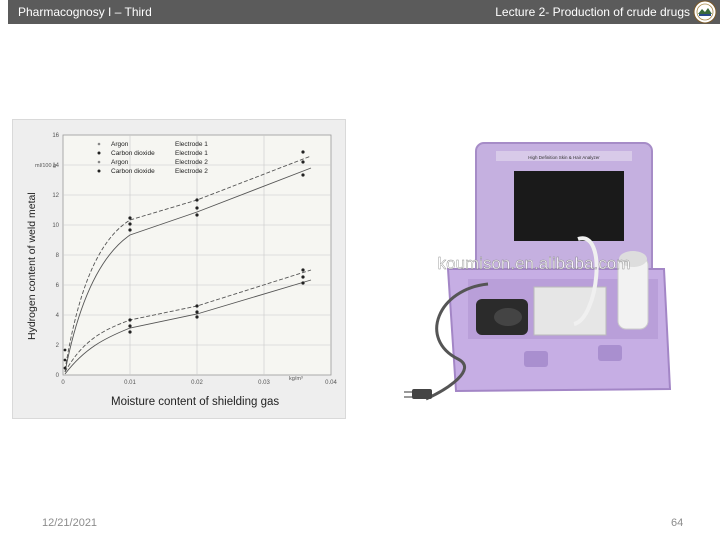  I want to click on y-tick-label: 16, so click(55, 136).